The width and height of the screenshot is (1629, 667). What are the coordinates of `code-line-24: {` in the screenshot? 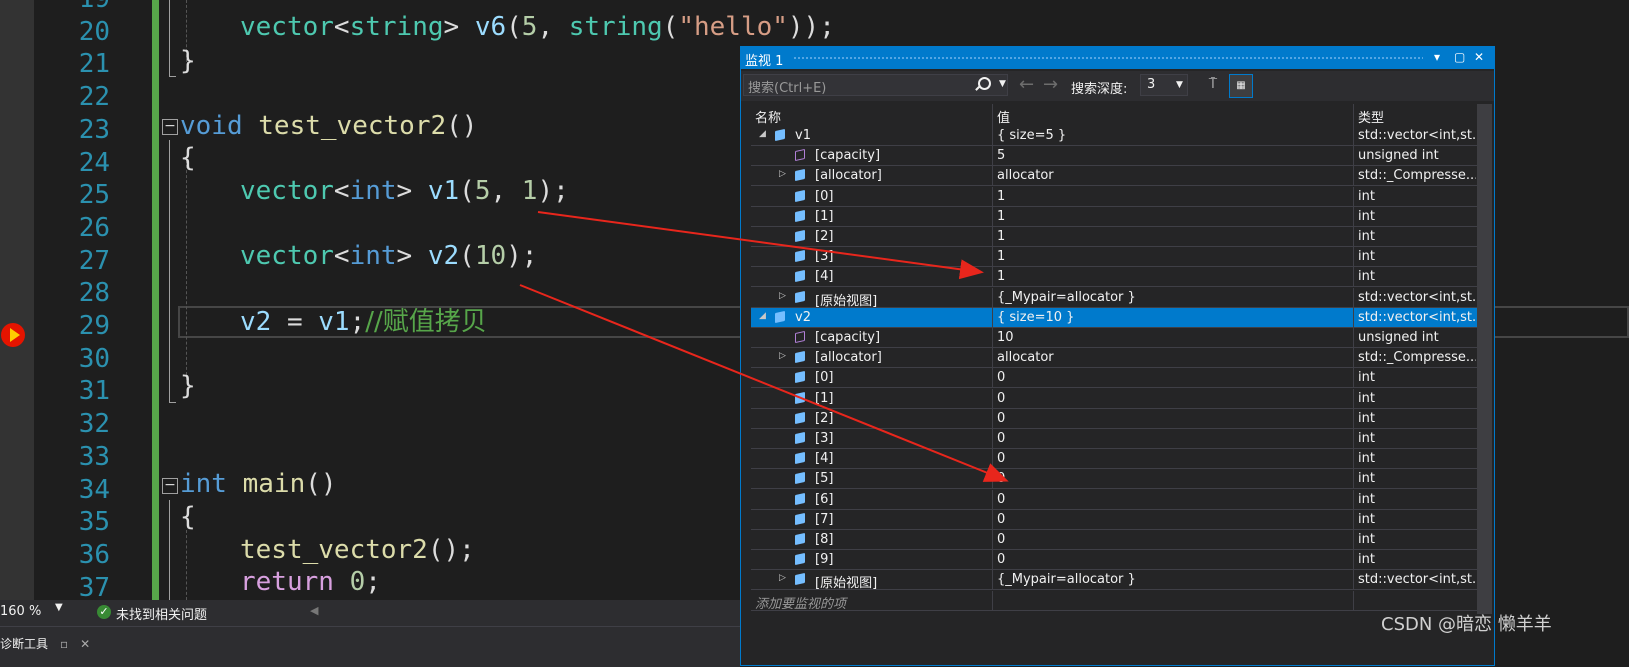 It's located at (188, 158).